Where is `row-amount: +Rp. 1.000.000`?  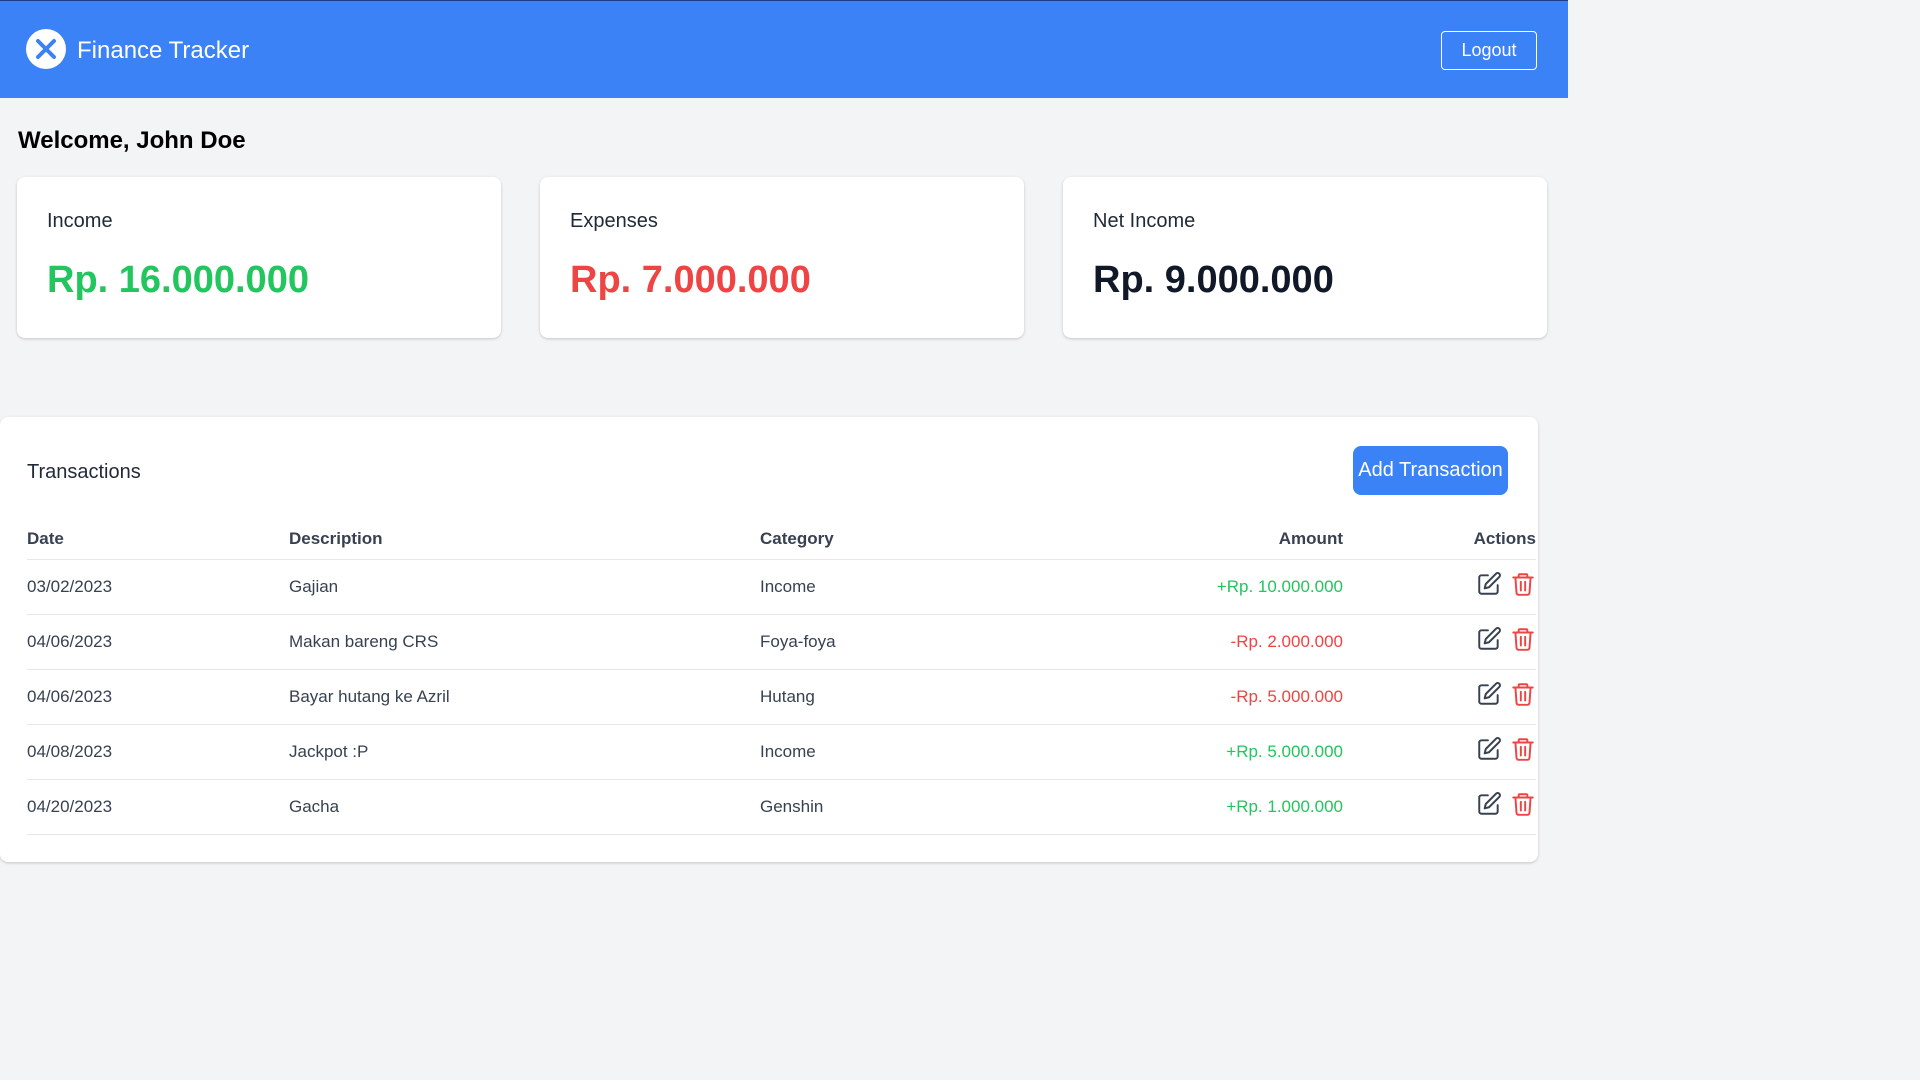
row-amount: +Rp. 1.000.000 is located at coordinates (1201, 807).